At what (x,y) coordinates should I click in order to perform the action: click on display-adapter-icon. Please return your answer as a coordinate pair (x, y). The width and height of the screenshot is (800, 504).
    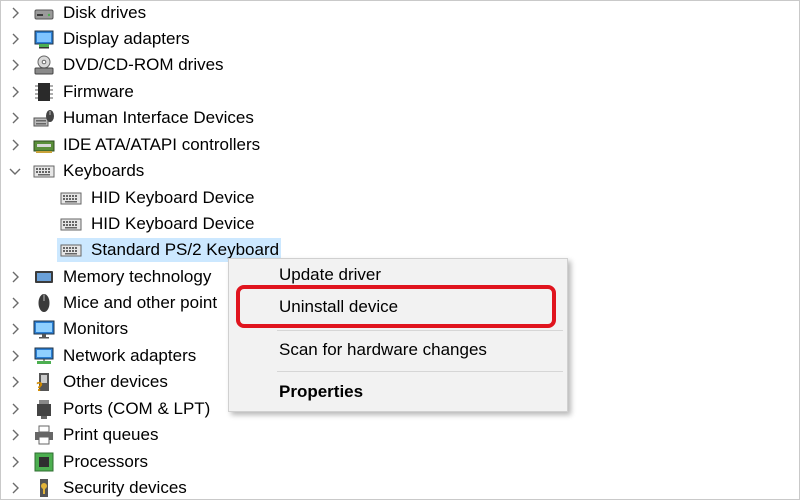
    Looking at the image, I should click on (44, 39).